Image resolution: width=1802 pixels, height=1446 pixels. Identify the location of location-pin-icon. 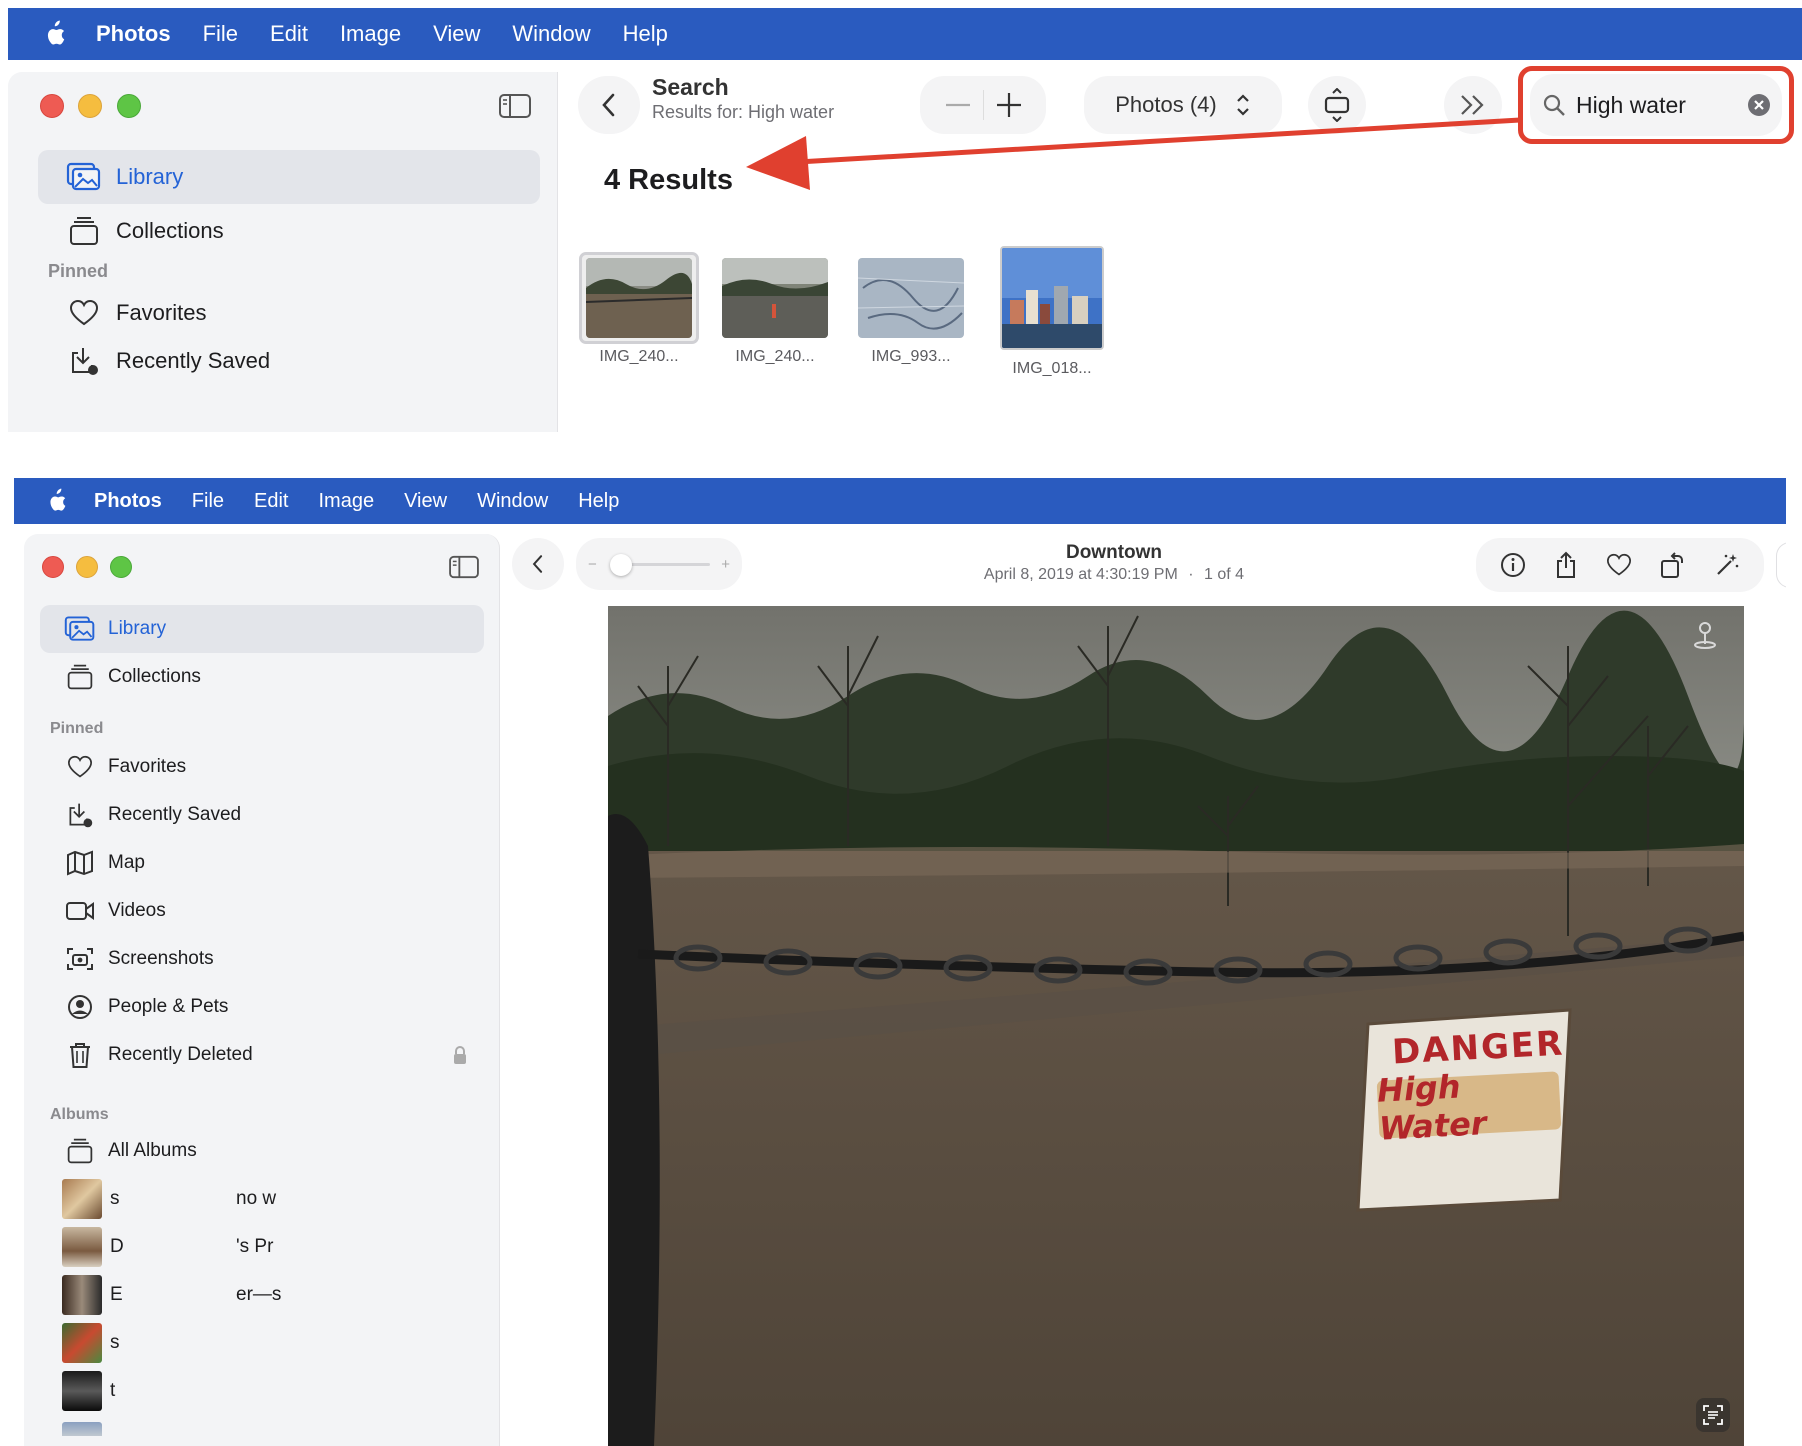
(1705, 635).